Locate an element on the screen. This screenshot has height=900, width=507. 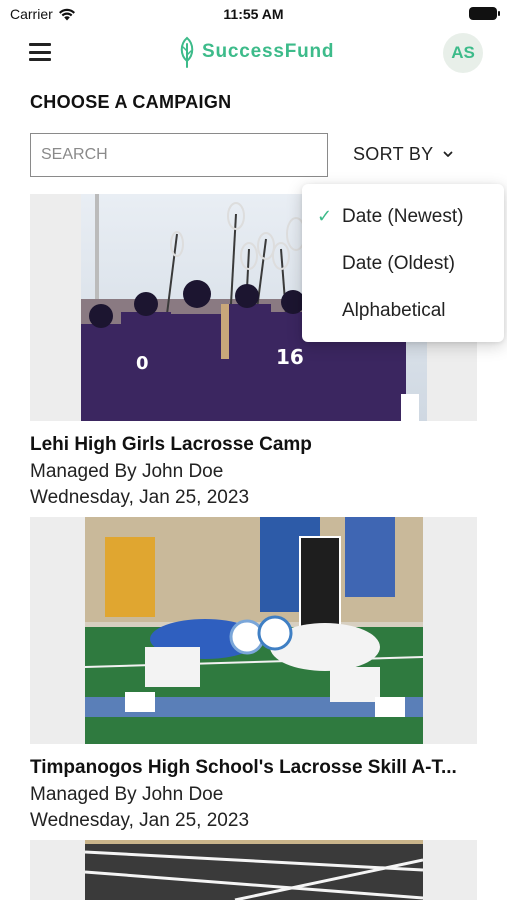
leaf-icon is located at coordinates (187, 52).